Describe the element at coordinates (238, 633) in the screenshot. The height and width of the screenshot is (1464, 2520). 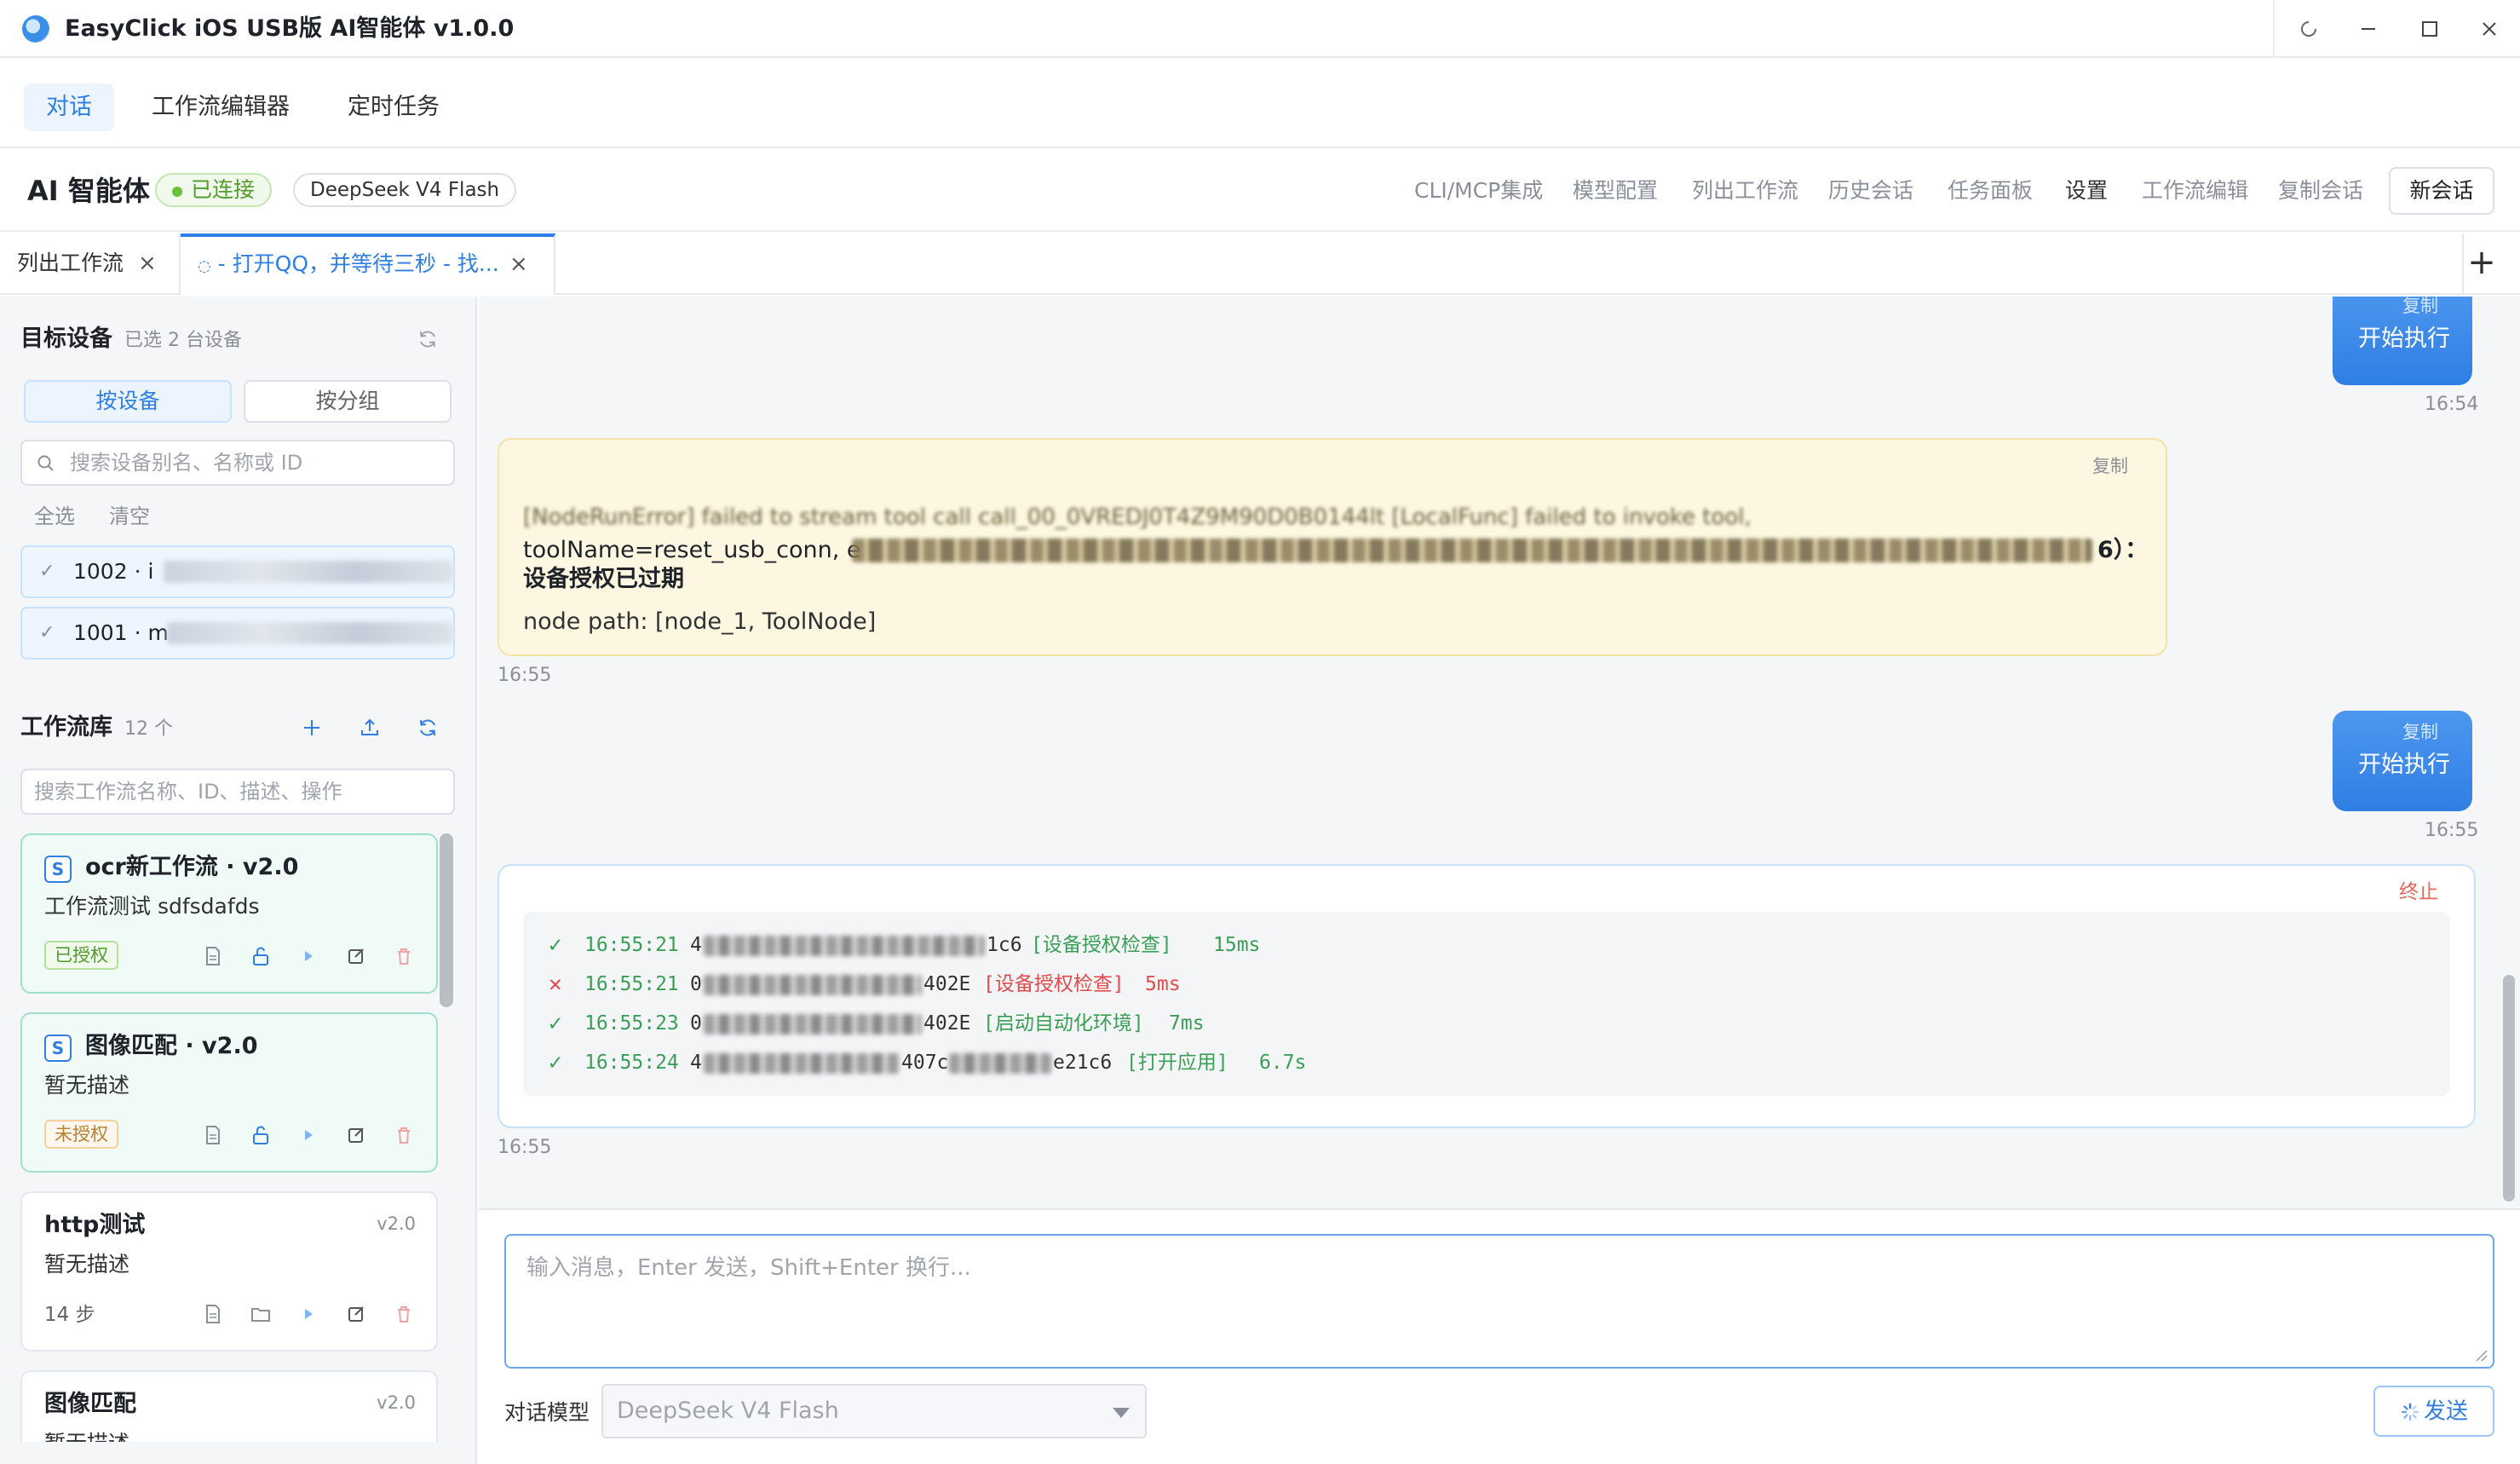
I see `device-row: ✓ 1001 · m` at that location.